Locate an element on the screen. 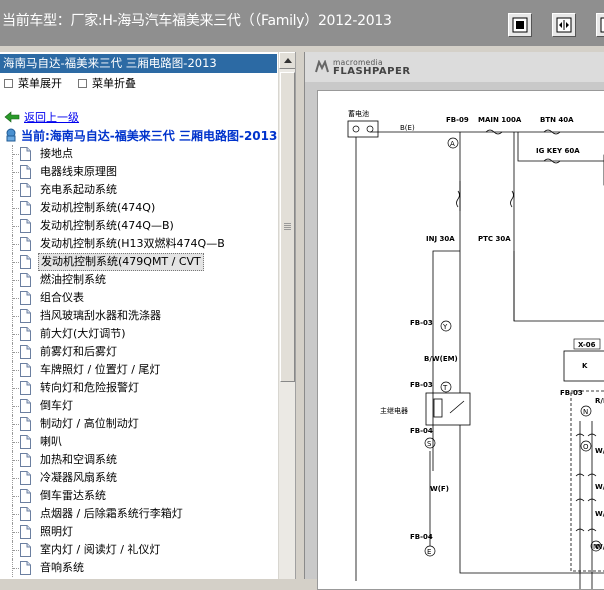 Image resolution: width=604 pixels, height=590 pixels. tree-item-label: 燃油控制系统 is located at coordinates (73, 279).